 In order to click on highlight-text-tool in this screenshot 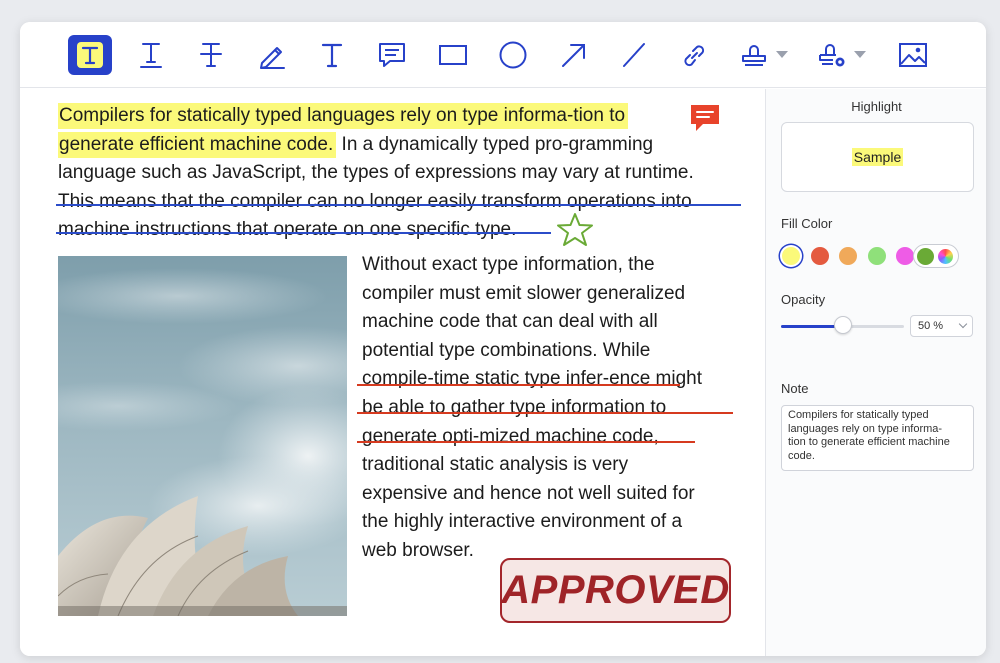, I will do `click(90, 55)`.